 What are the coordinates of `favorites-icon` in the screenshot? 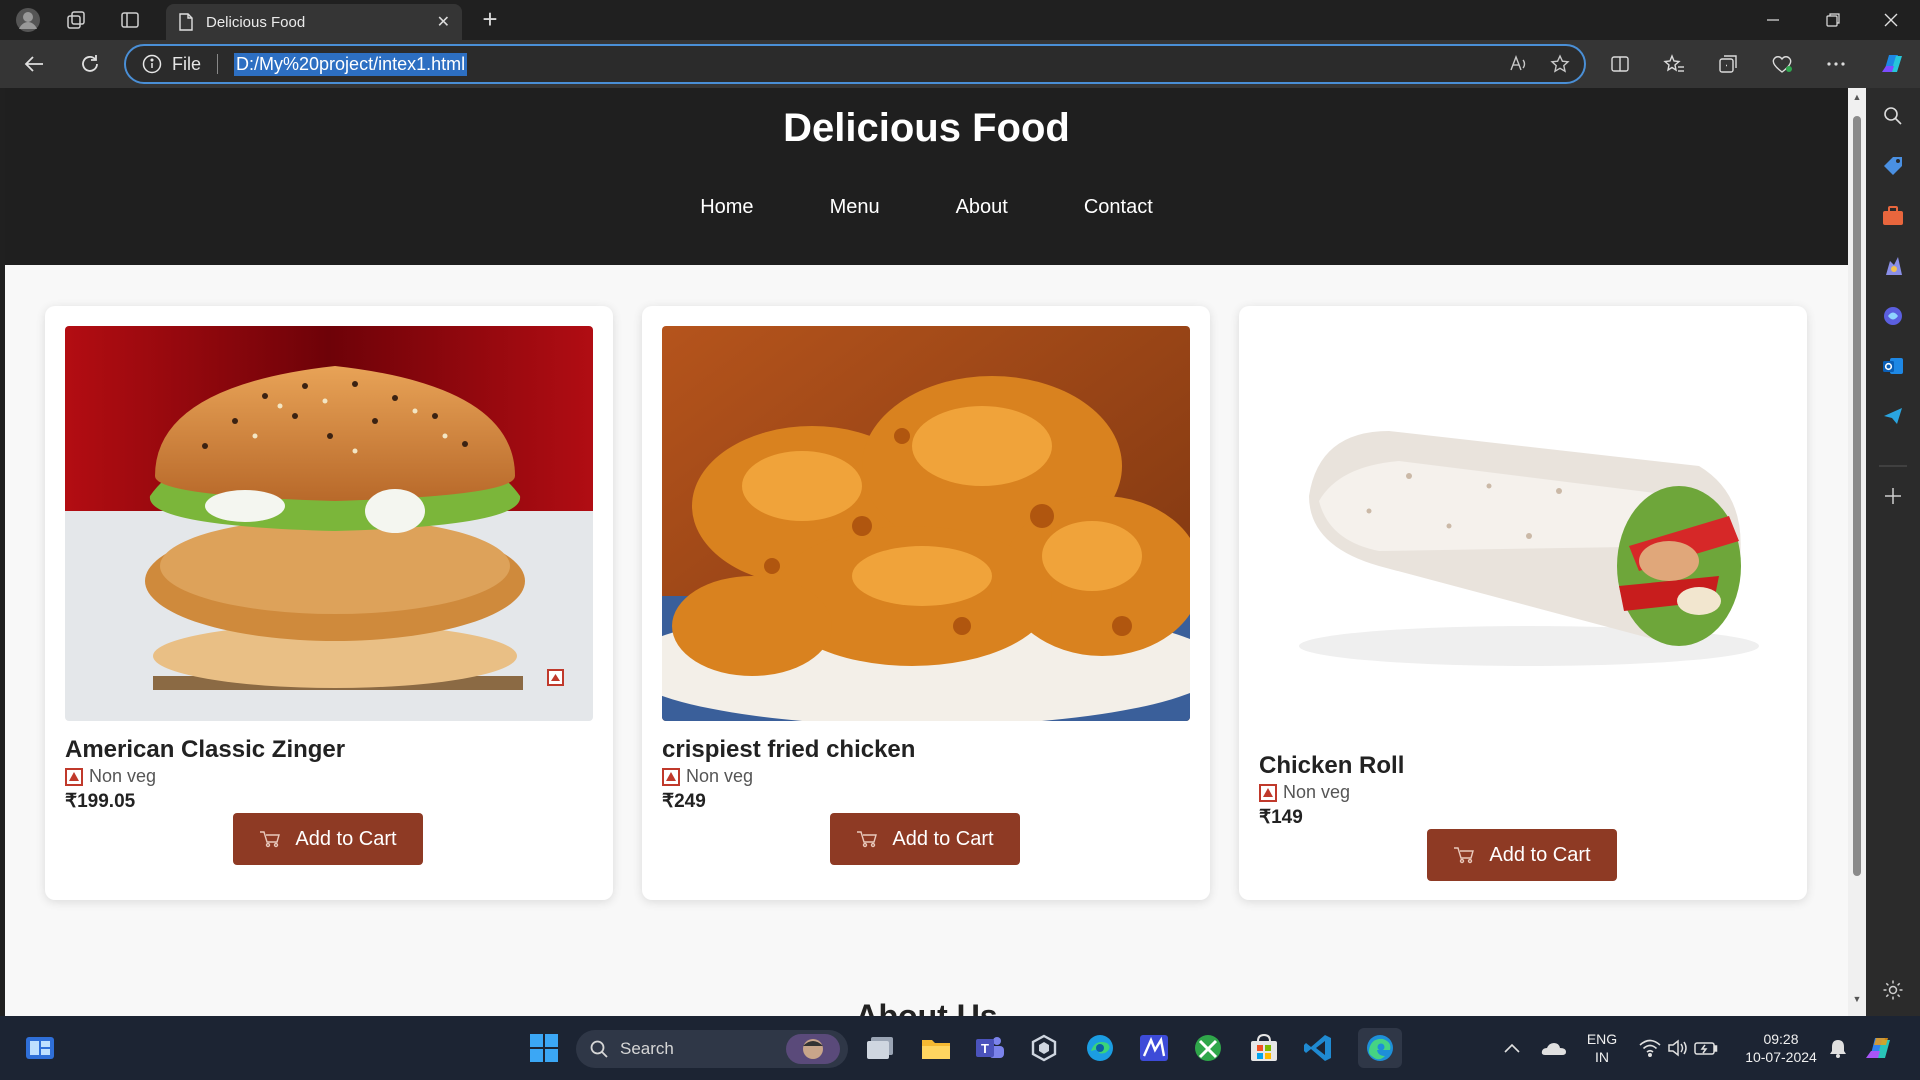 It's located at (1674, 64).